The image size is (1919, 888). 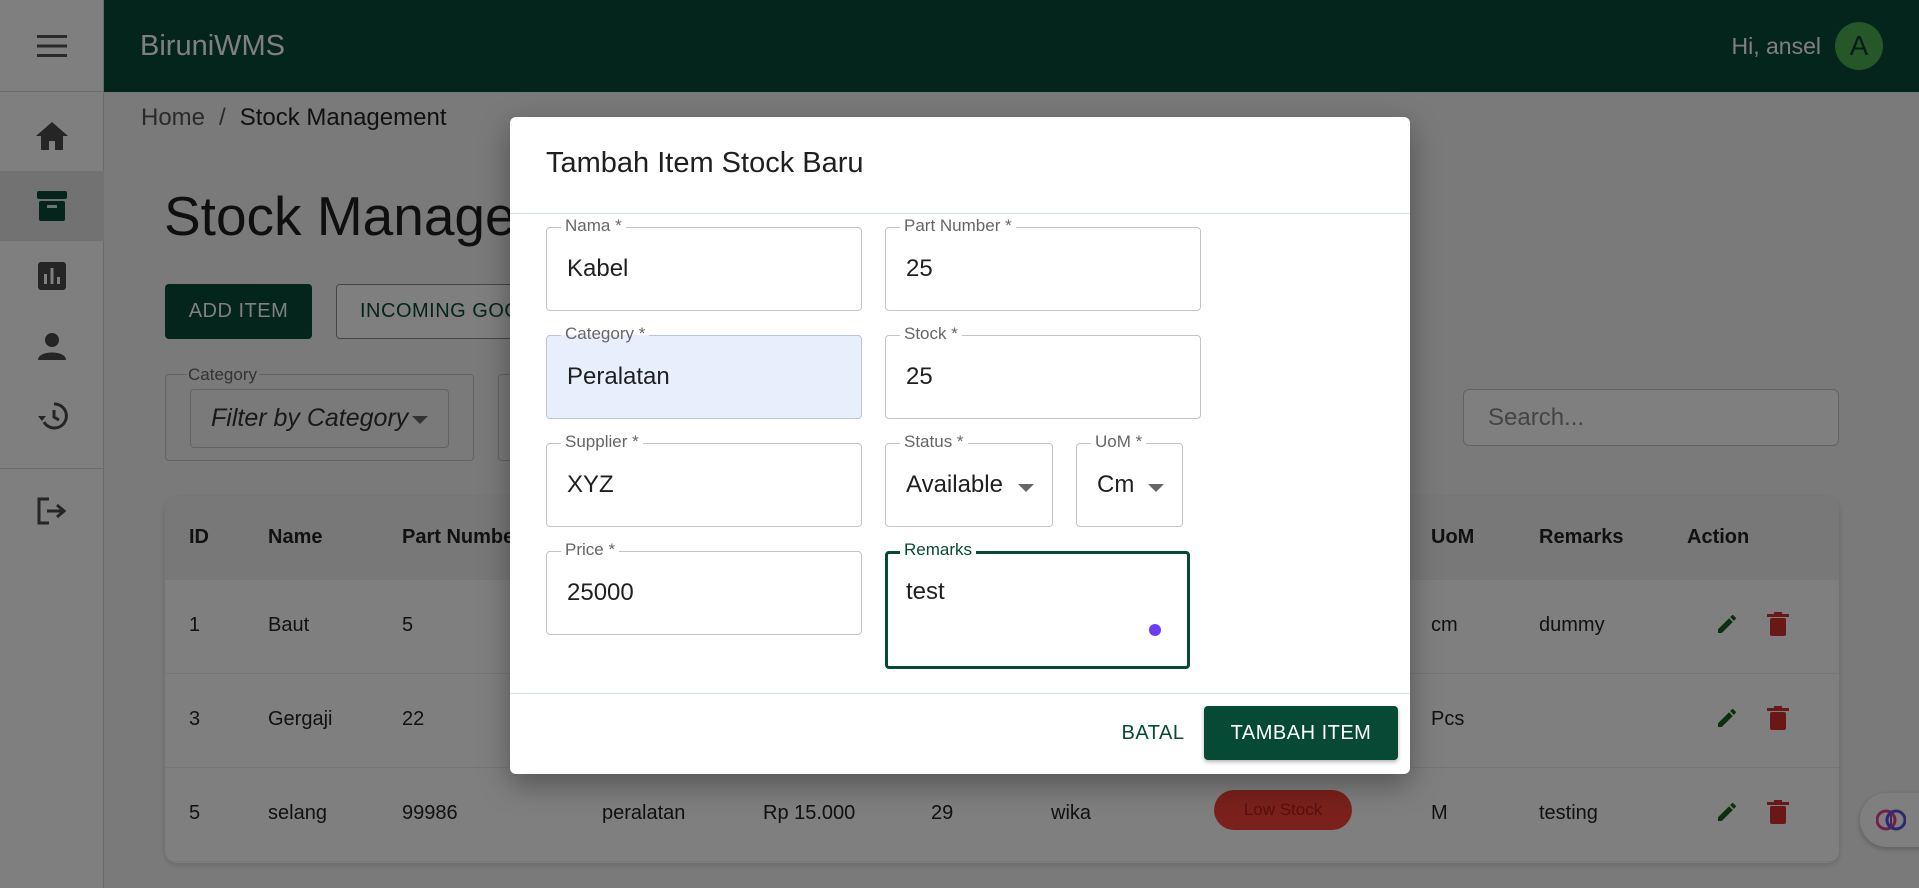 I want to click on stock-value: 25, so click(x=919, y=376).